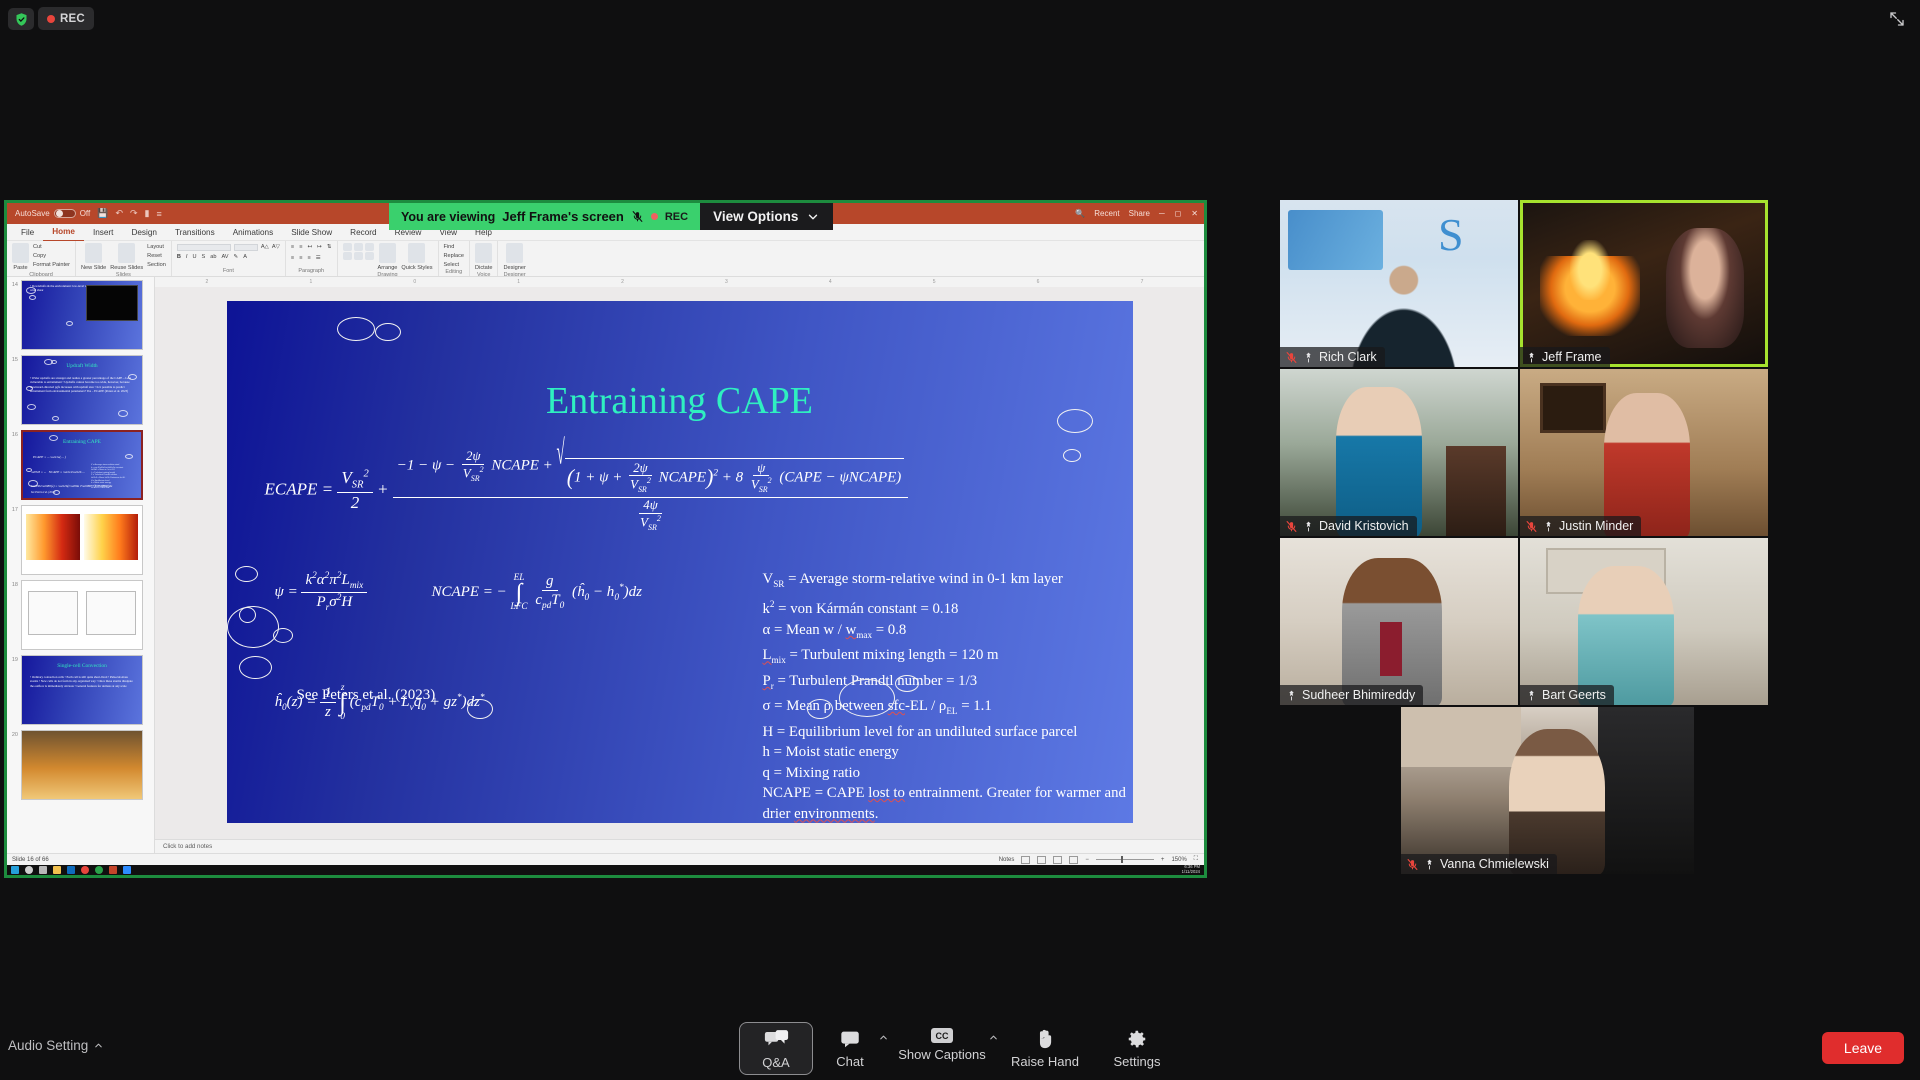 This screenshot has width=1920, height=1080. What do you see at coordinates (1178, 860) in the screenshot?
I see `zoom-level: 150%` at bounding box center [1178, 860].